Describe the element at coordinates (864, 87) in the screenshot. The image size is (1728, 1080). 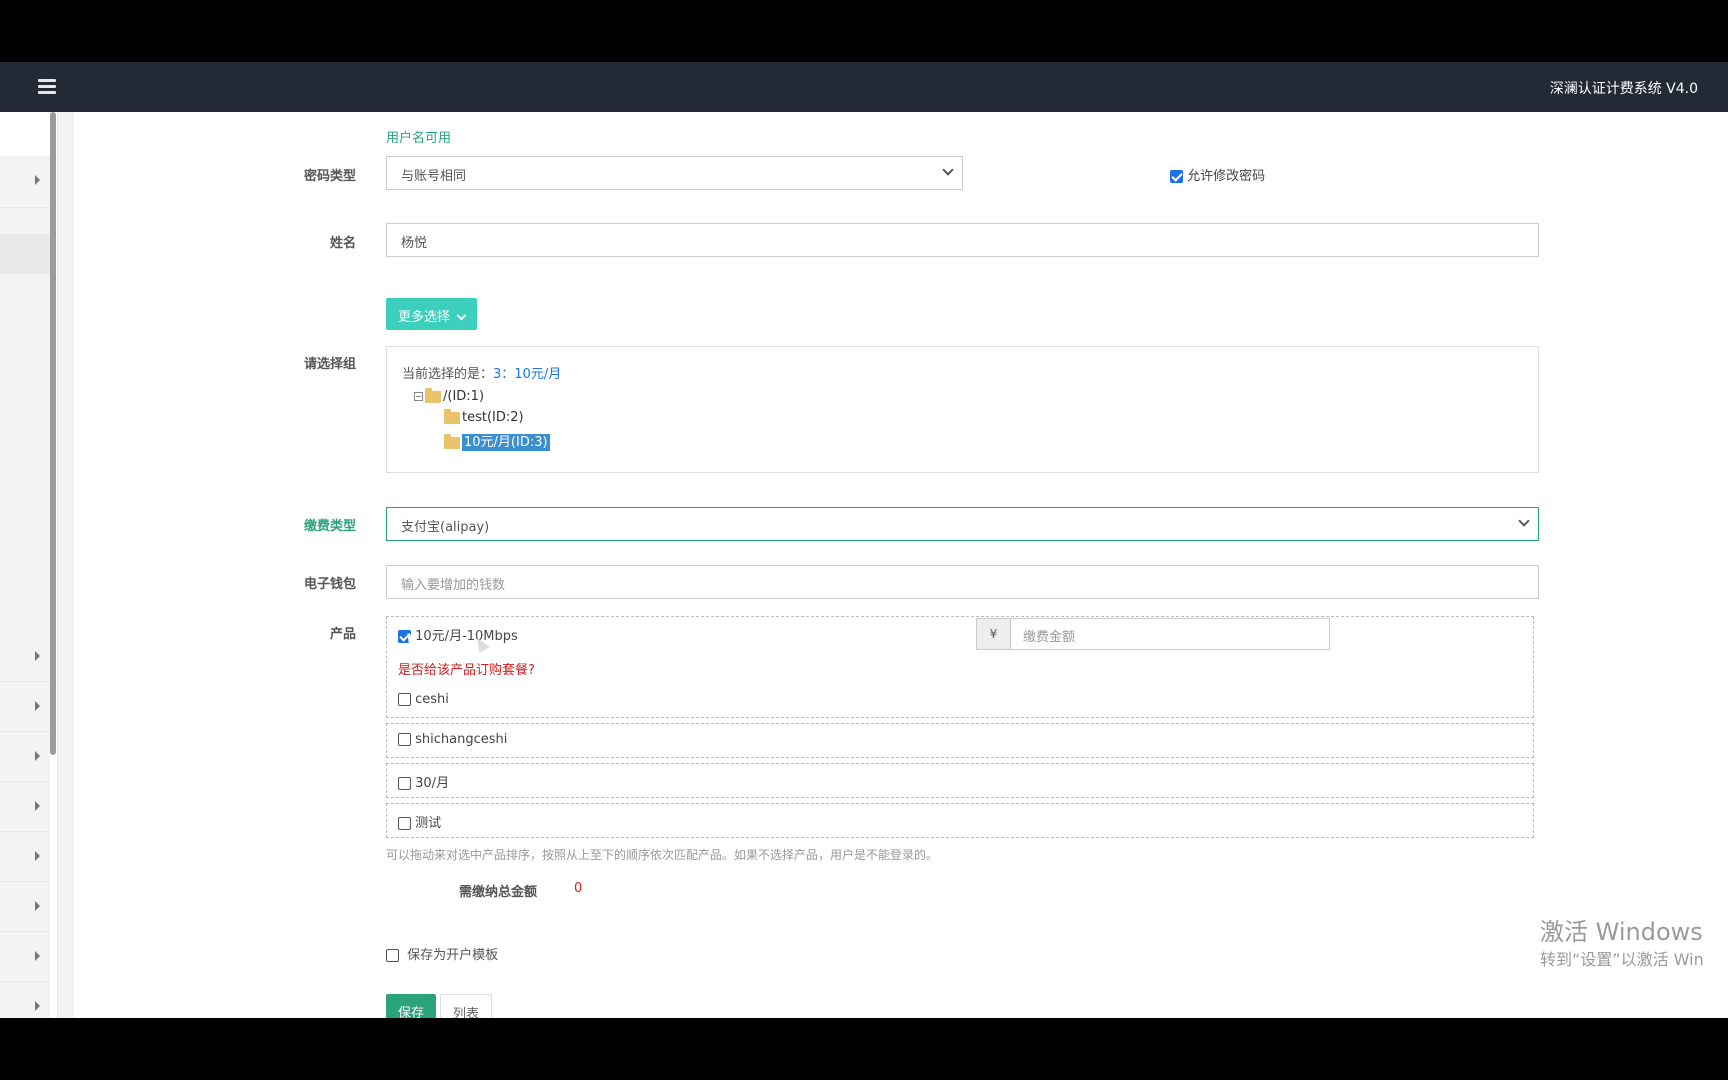
I see `top-navbar: 深澜认证计费系统 V4.0` at that location.